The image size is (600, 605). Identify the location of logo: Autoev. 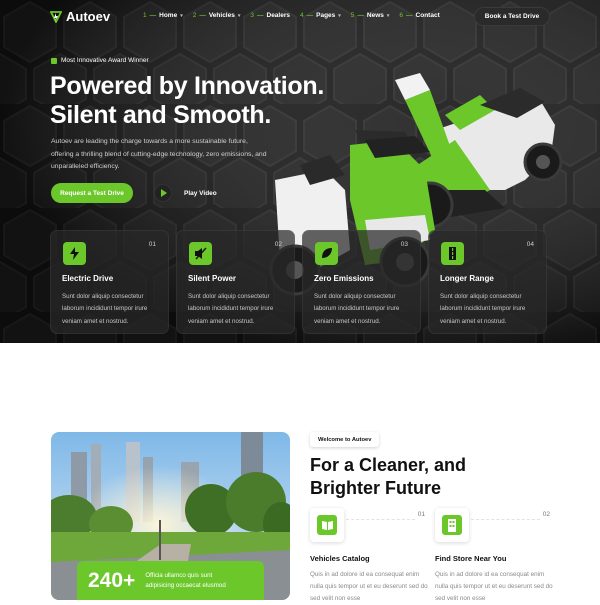
(80, 16).